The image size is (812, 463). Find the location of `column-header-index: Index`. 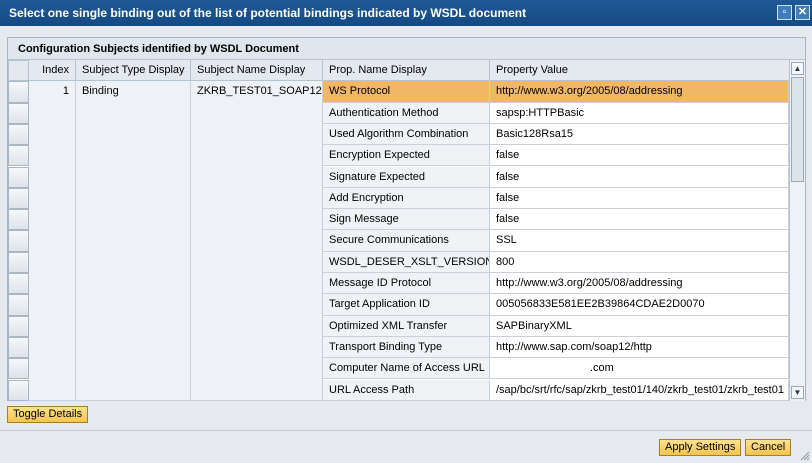

column-header-index: Index is located at coordinates (52, 71).